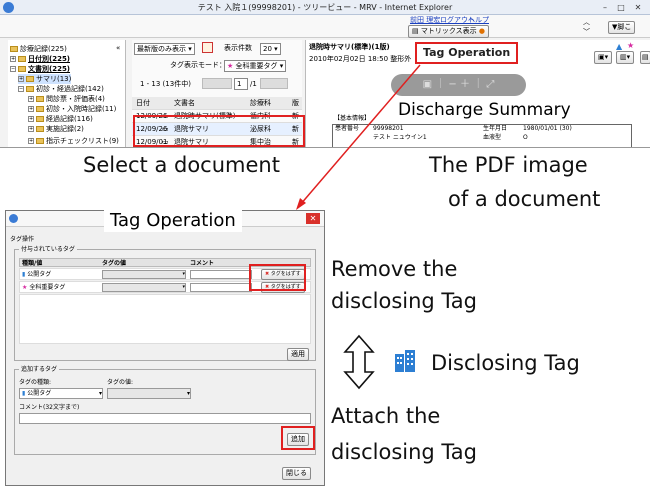 The image size is (650, 489). What do you see at coordinates (25, 287) in the screenshot?
I see `star-icon: ★` at bounding box center [25, 287].